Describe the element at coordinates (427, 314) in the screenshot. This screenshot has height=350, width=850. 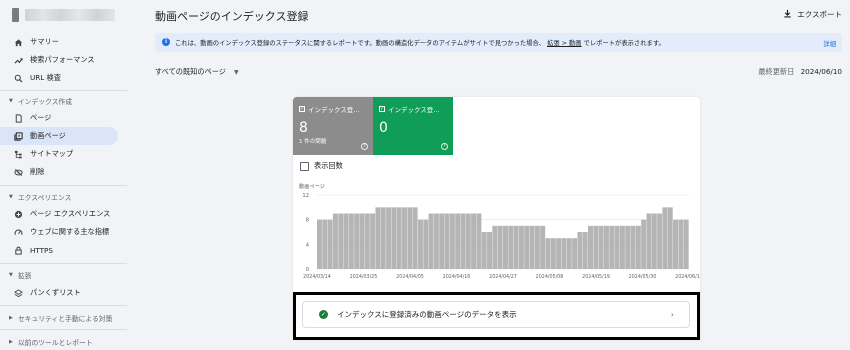
I see `action-label: インデックスに登録済みの動画ページのデータを表示` at that location.